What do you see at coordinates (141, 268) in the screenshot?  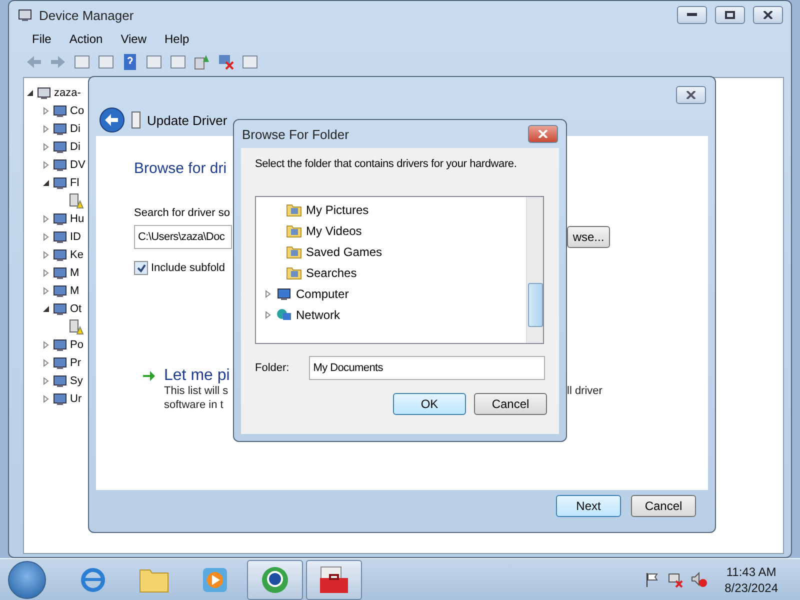 I see `checkbox` at bounding box center [141, 268].